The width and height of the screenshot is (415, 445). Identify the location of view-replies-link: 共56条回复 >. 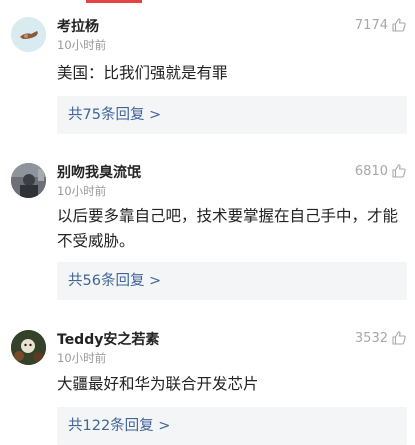
(114, 281).